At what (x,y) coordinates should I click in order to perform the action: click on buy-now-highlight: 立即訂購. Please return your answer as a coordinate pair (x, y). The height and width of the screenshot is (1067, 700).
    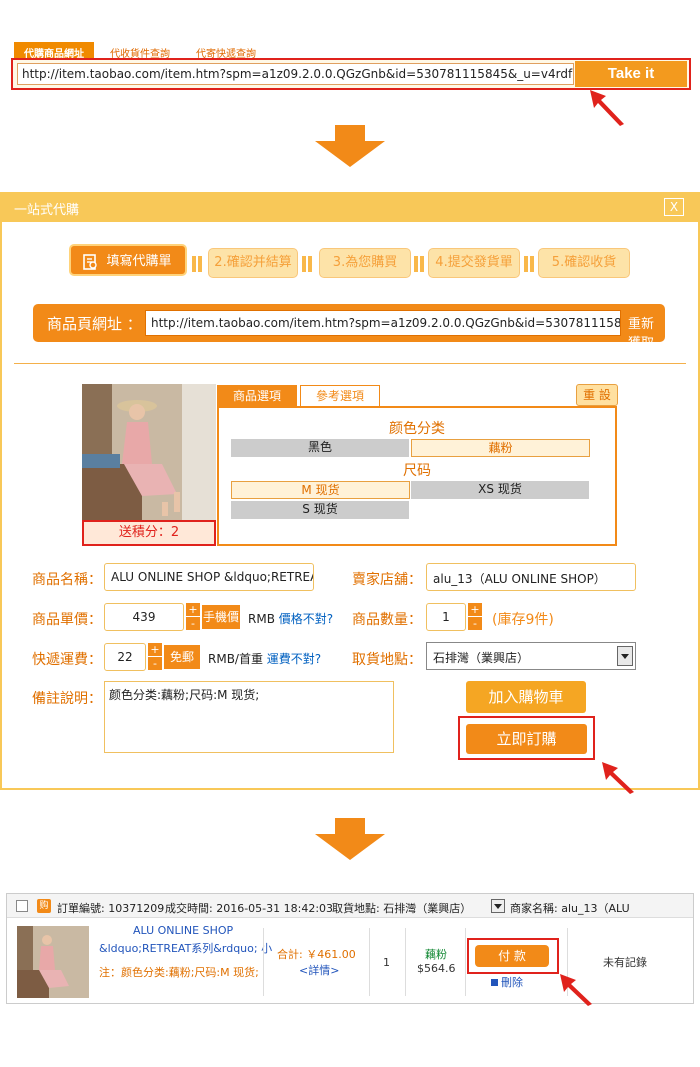
    Looking at the image, I should click on (526, 738).